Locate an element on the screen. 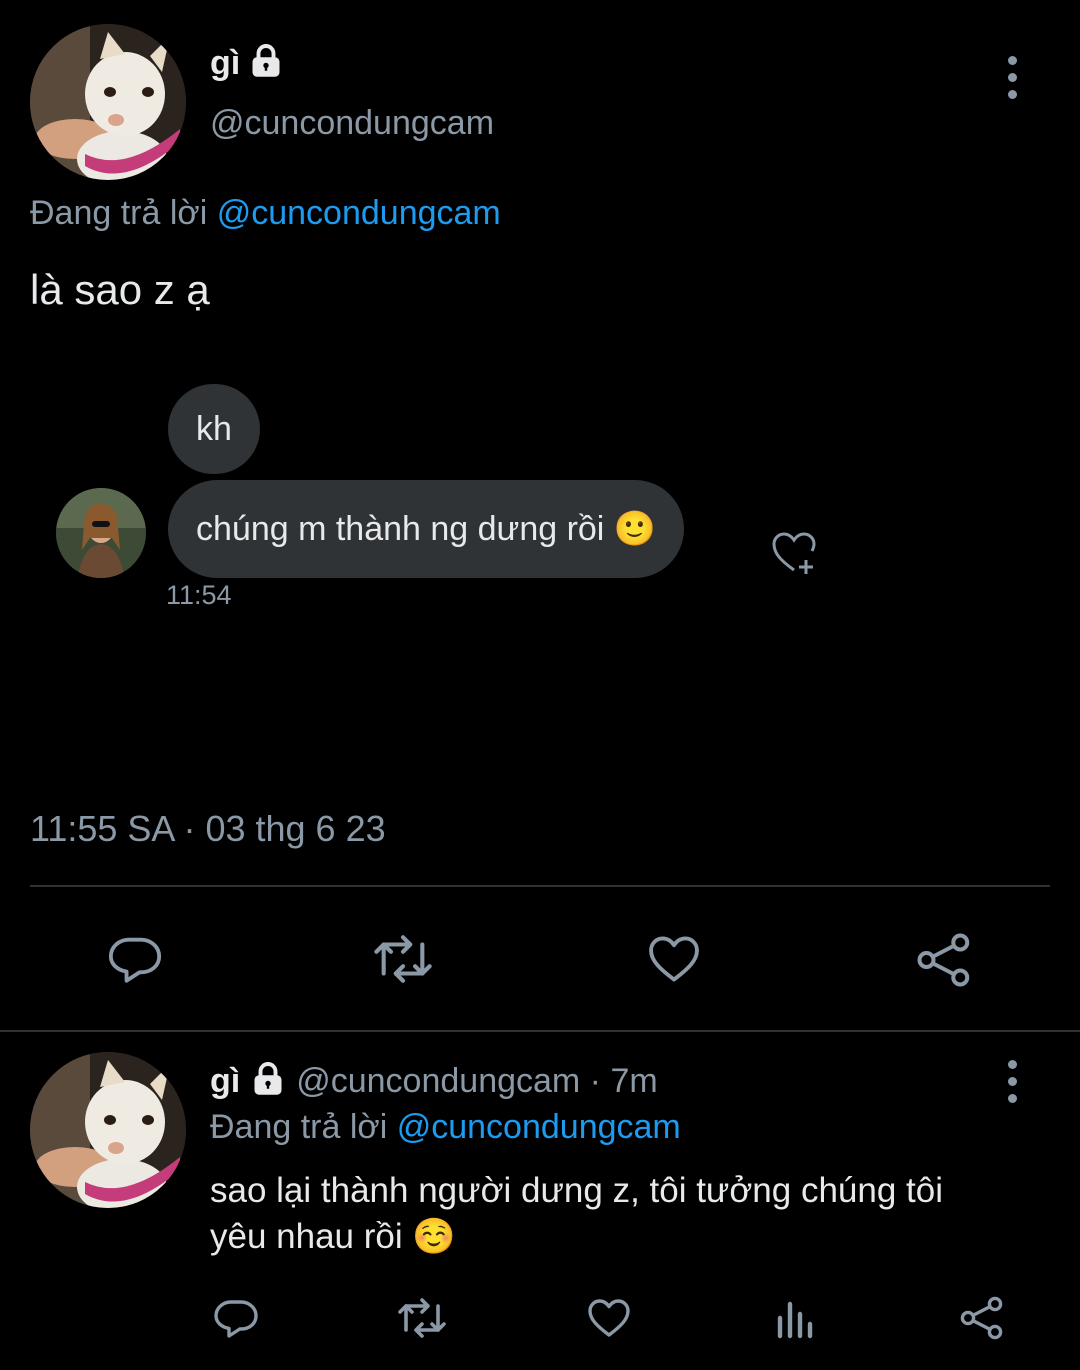  reply-author-avatar is located at coordinates (108, 1130).